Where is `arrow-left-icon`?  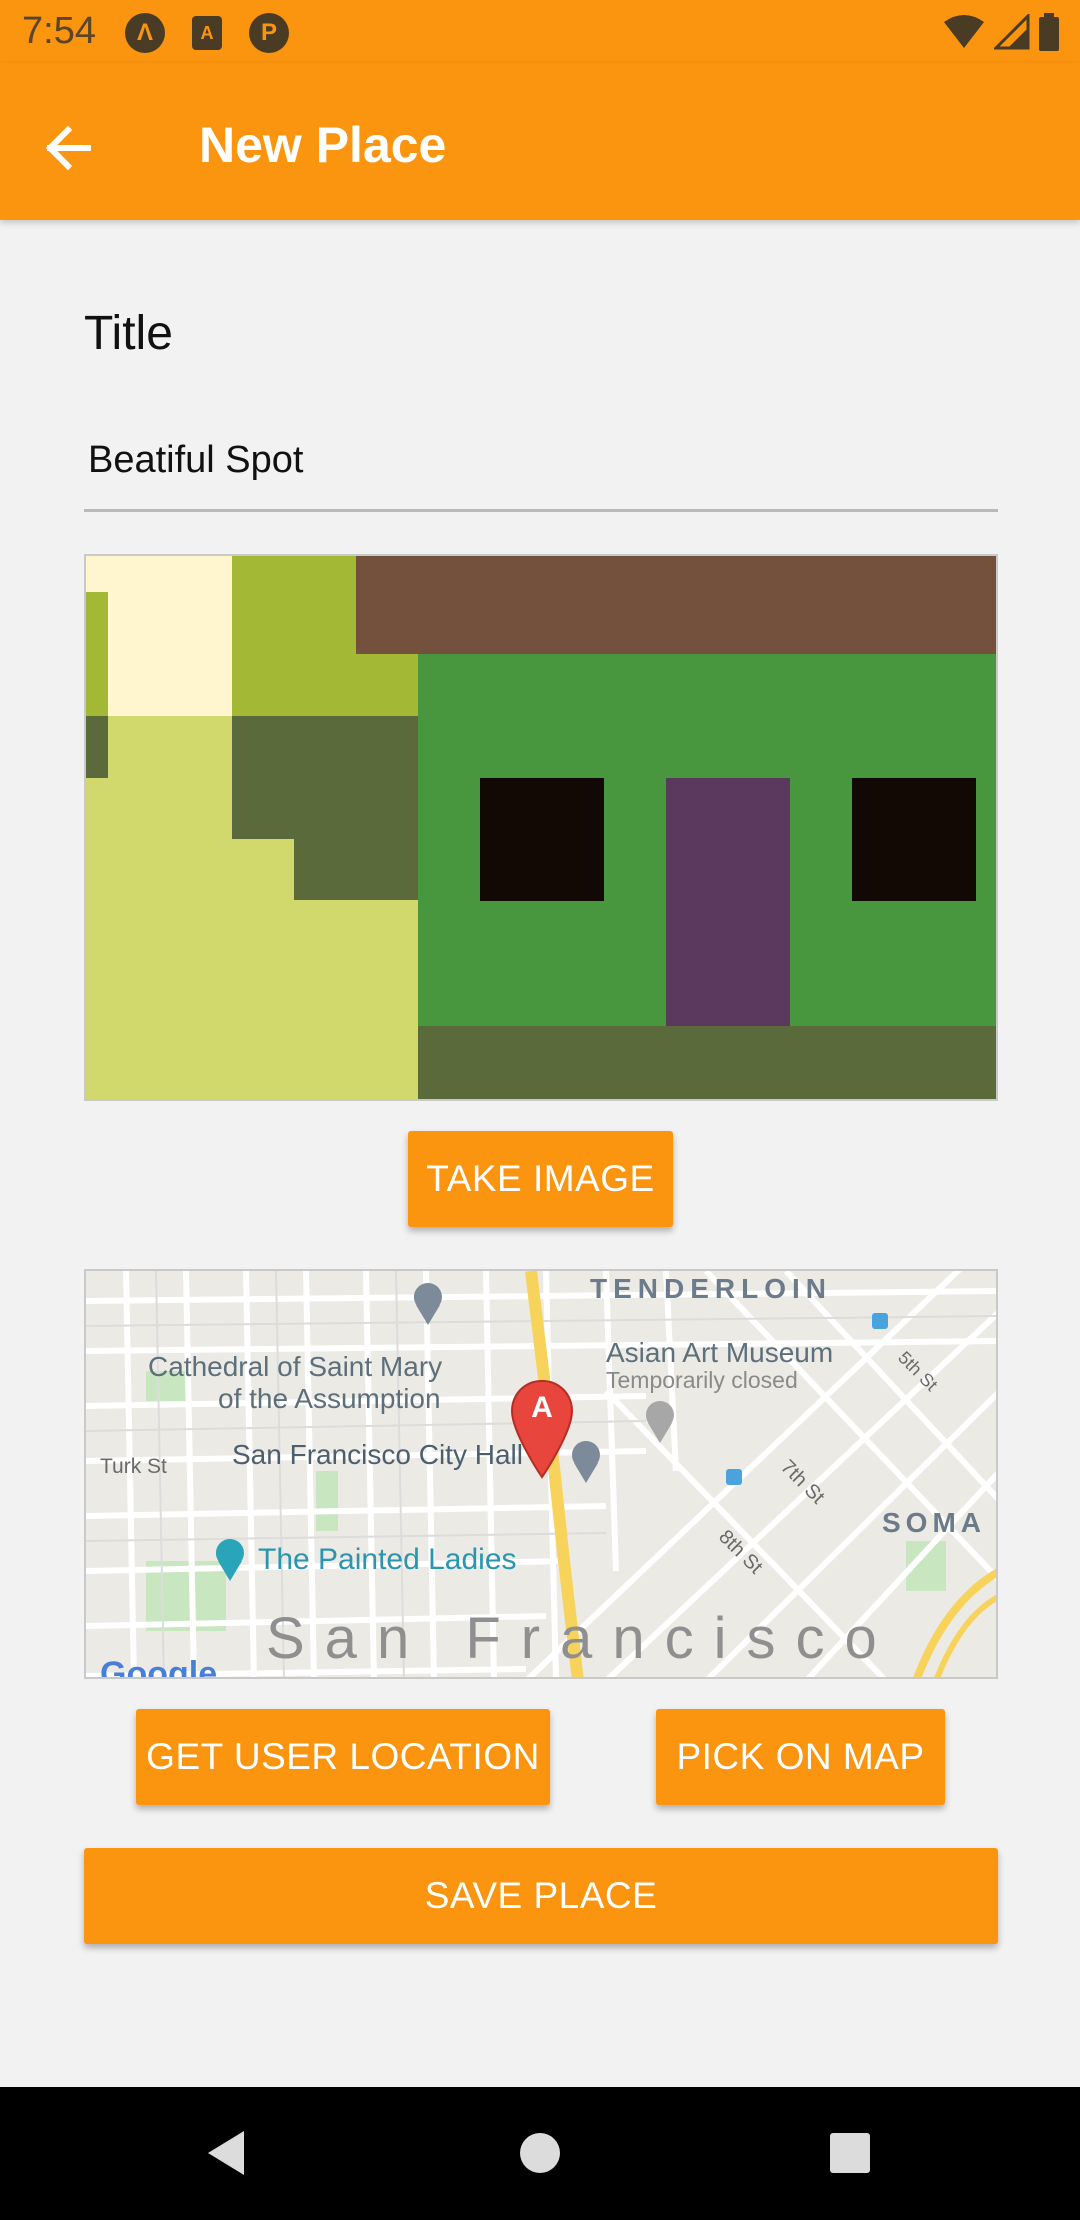
arrow-left-icon is located at coordinates (68, 148).